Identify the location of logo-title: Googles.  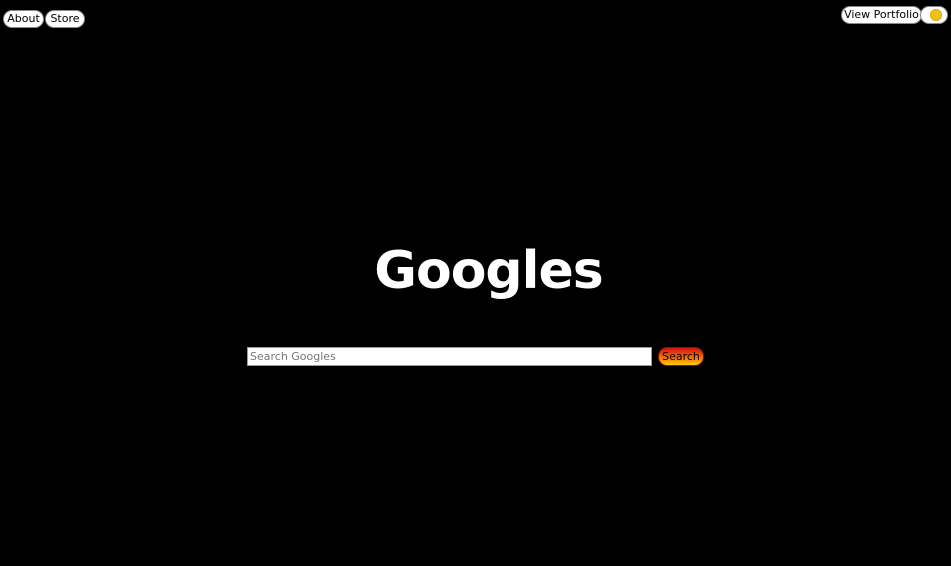
(488, 271).